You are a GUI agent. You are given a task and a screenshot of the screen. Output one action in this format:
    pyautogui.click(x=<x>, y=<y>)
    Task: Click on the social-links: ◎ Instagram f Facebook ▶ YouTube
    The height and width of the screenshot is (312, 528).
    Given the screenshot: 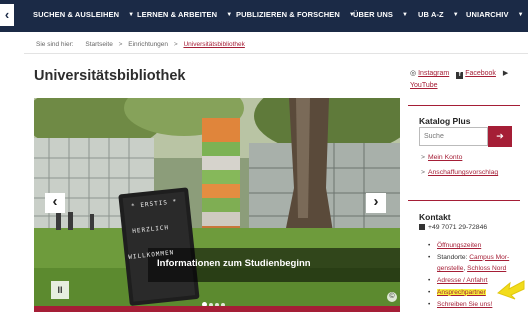 What is the action you would take?
    pyautogui.click(x=468, y=80)
    